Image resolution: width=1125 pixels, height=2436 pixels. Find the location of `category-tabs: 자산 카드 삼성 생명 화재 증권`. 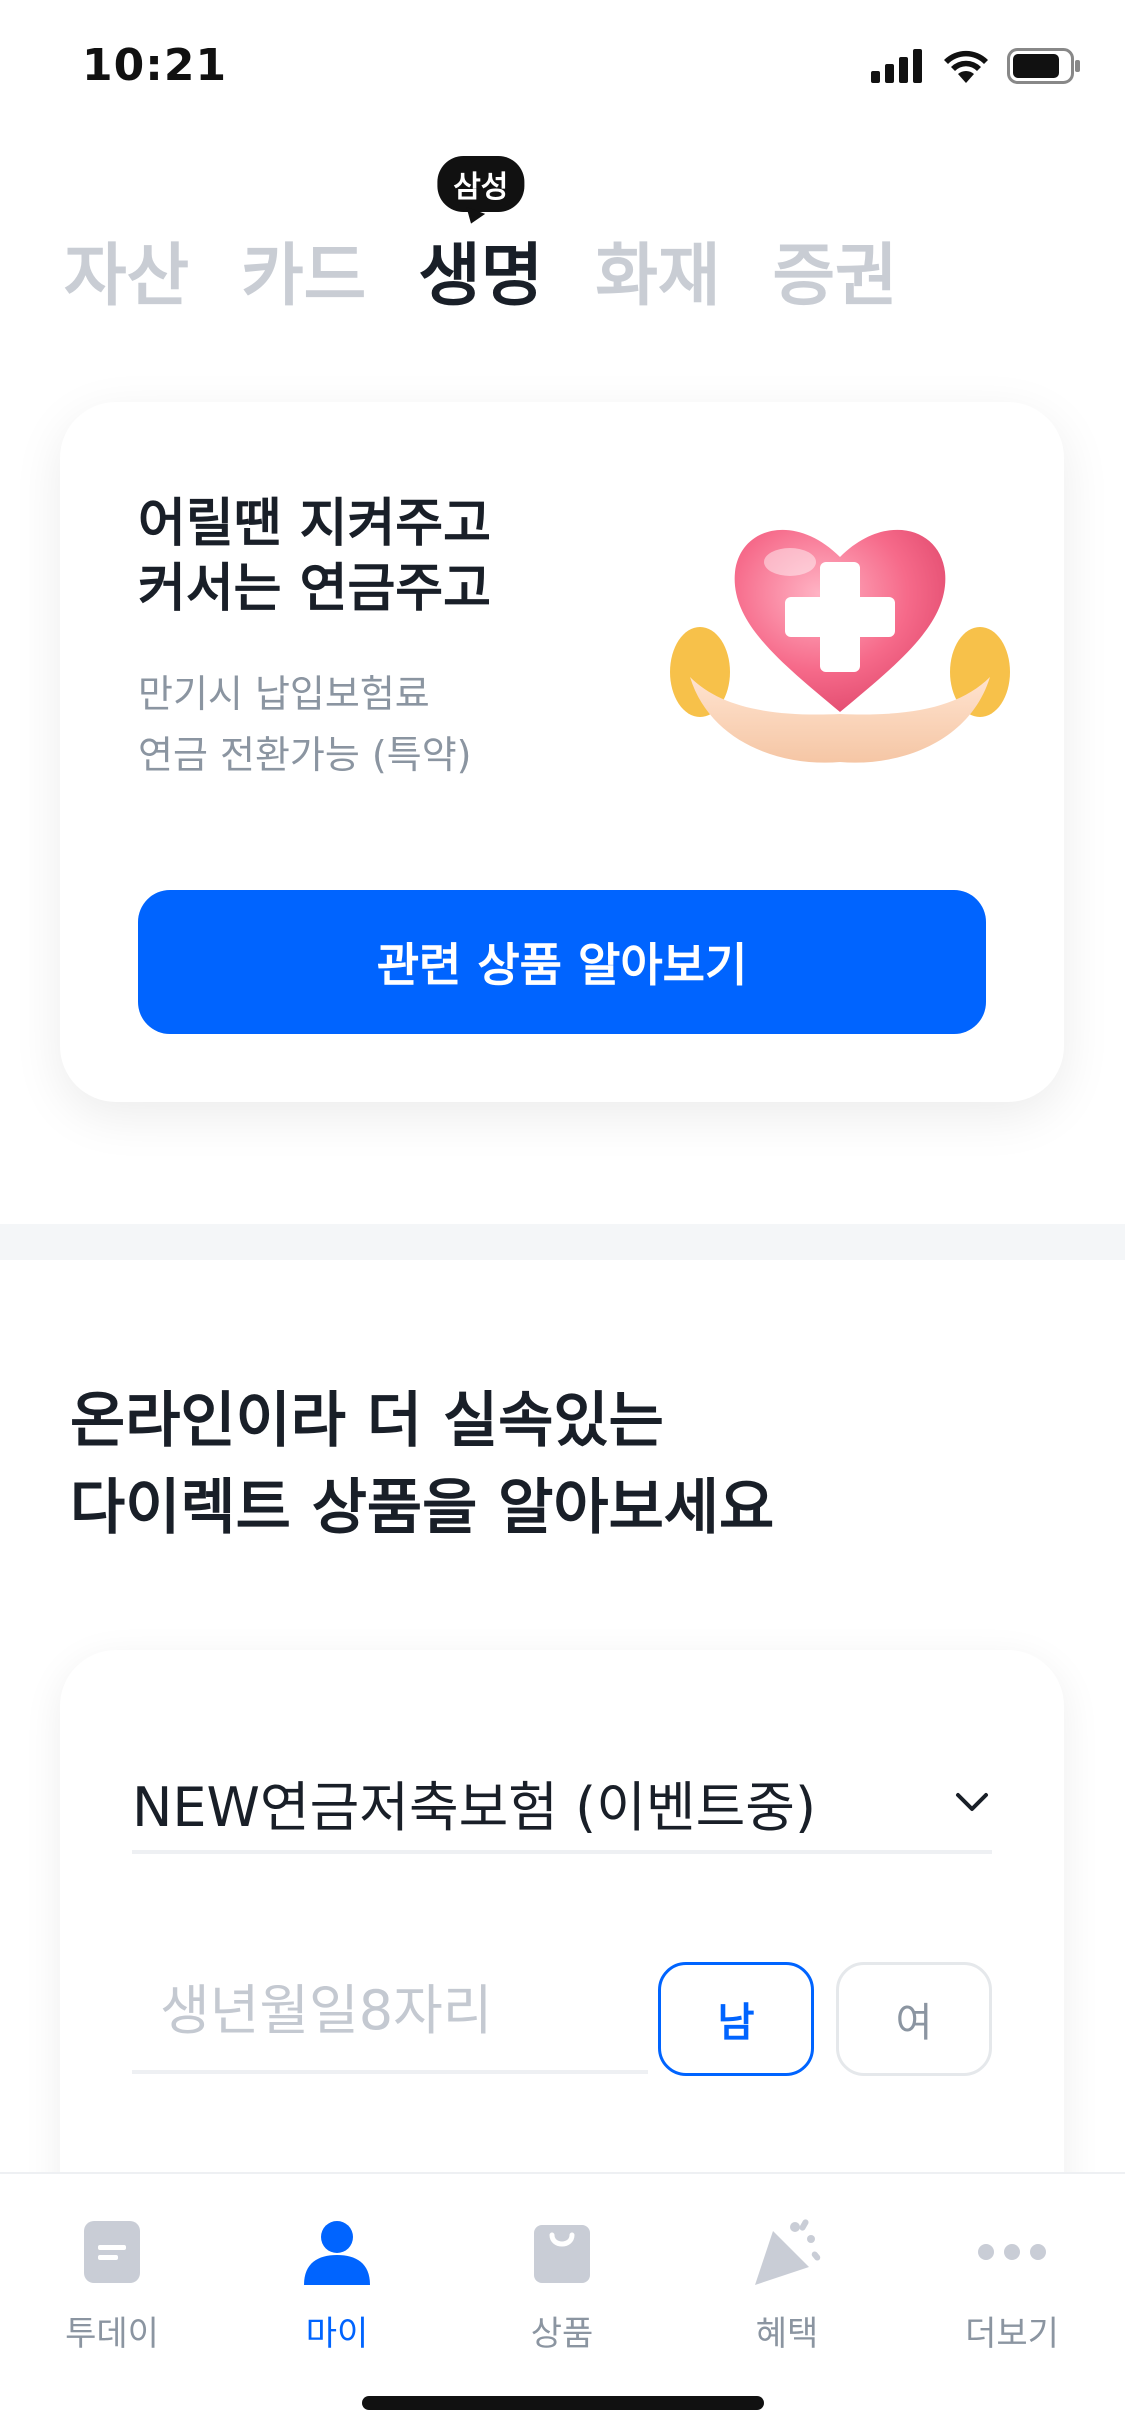

category-tabs: 자산 카드 삼성 생명 화재 증권 is located at coordinates (481, 237).